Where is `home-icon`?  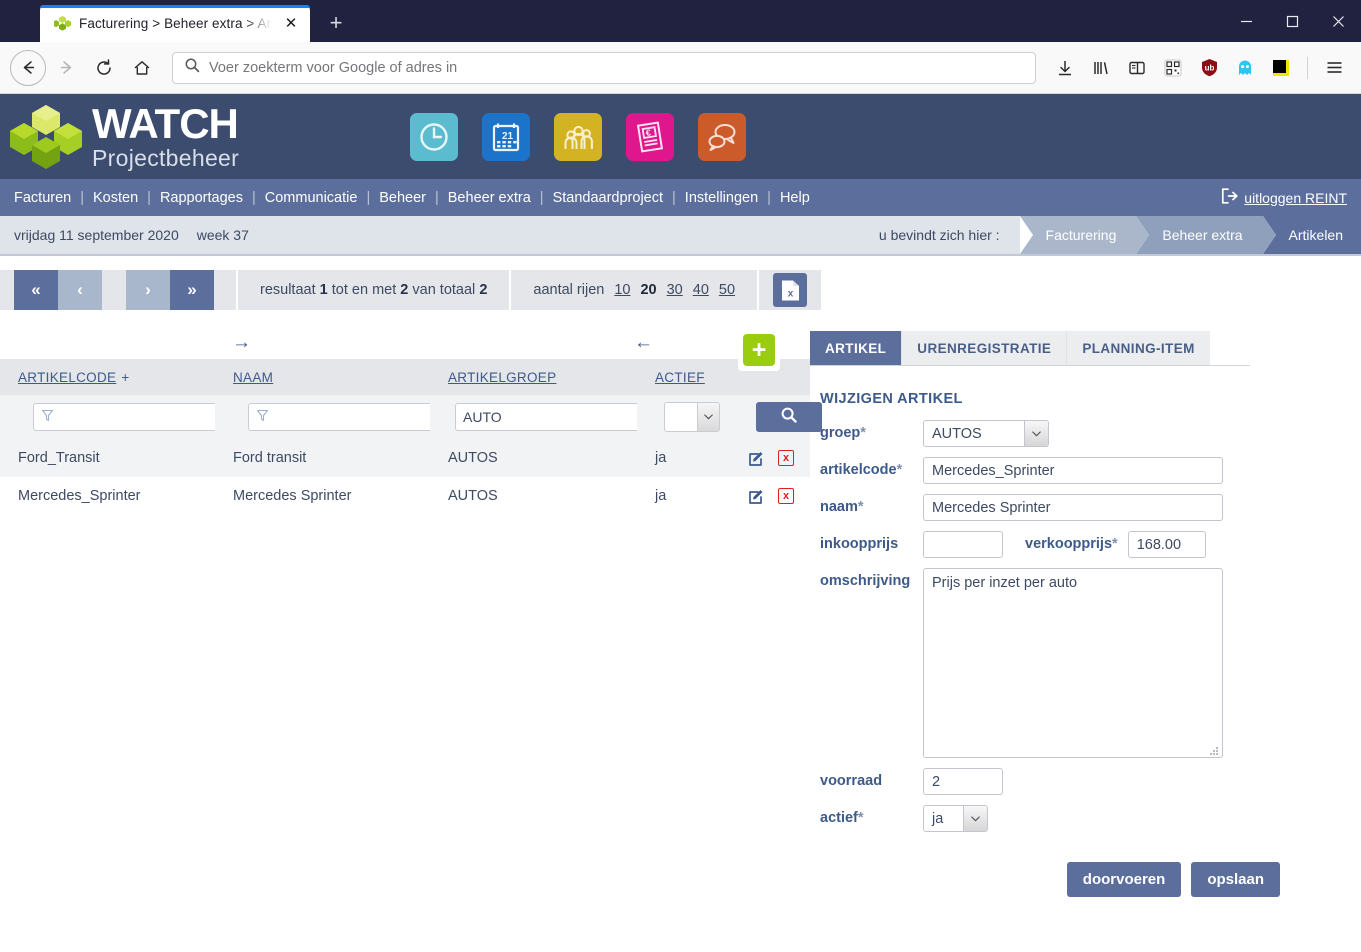 home-icon is located at coordinates (142, 68).